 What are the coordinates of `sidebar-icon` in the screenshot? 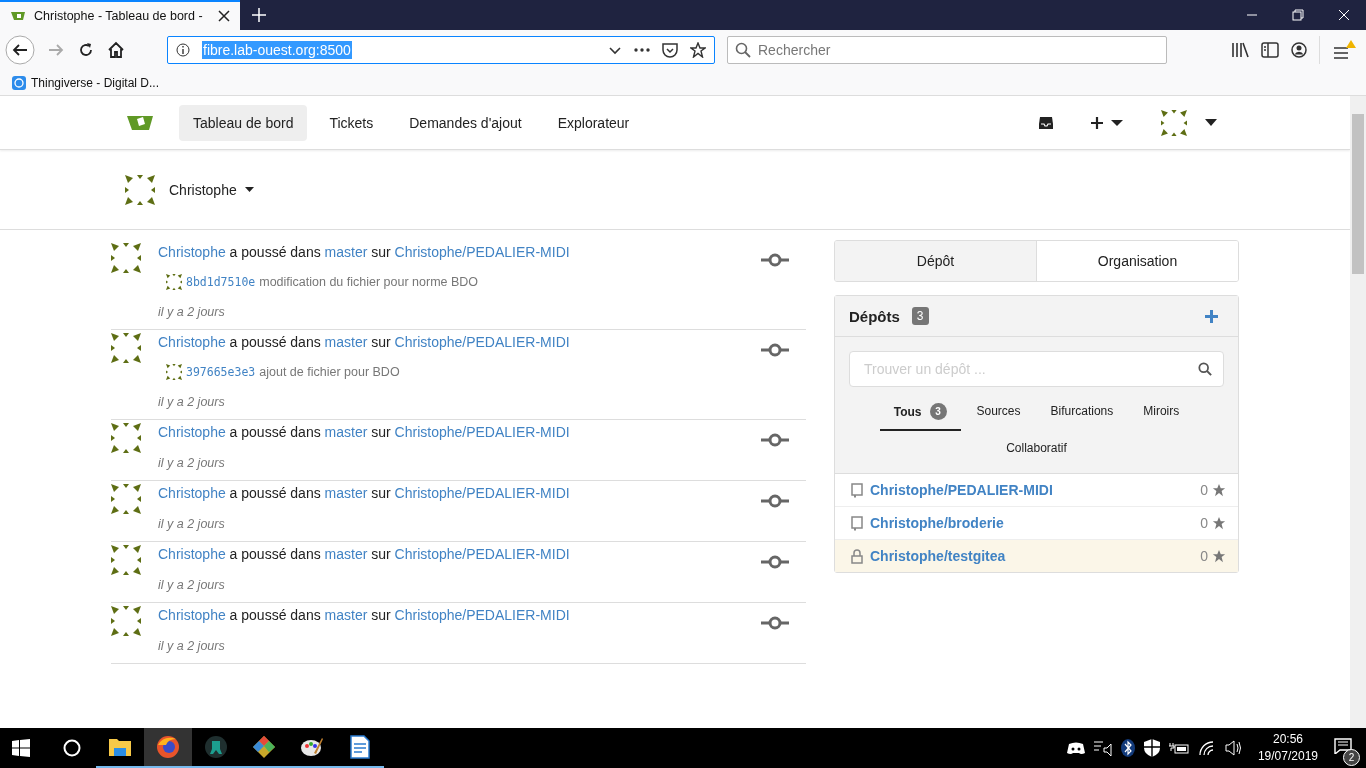 It's located at (1270, 50).